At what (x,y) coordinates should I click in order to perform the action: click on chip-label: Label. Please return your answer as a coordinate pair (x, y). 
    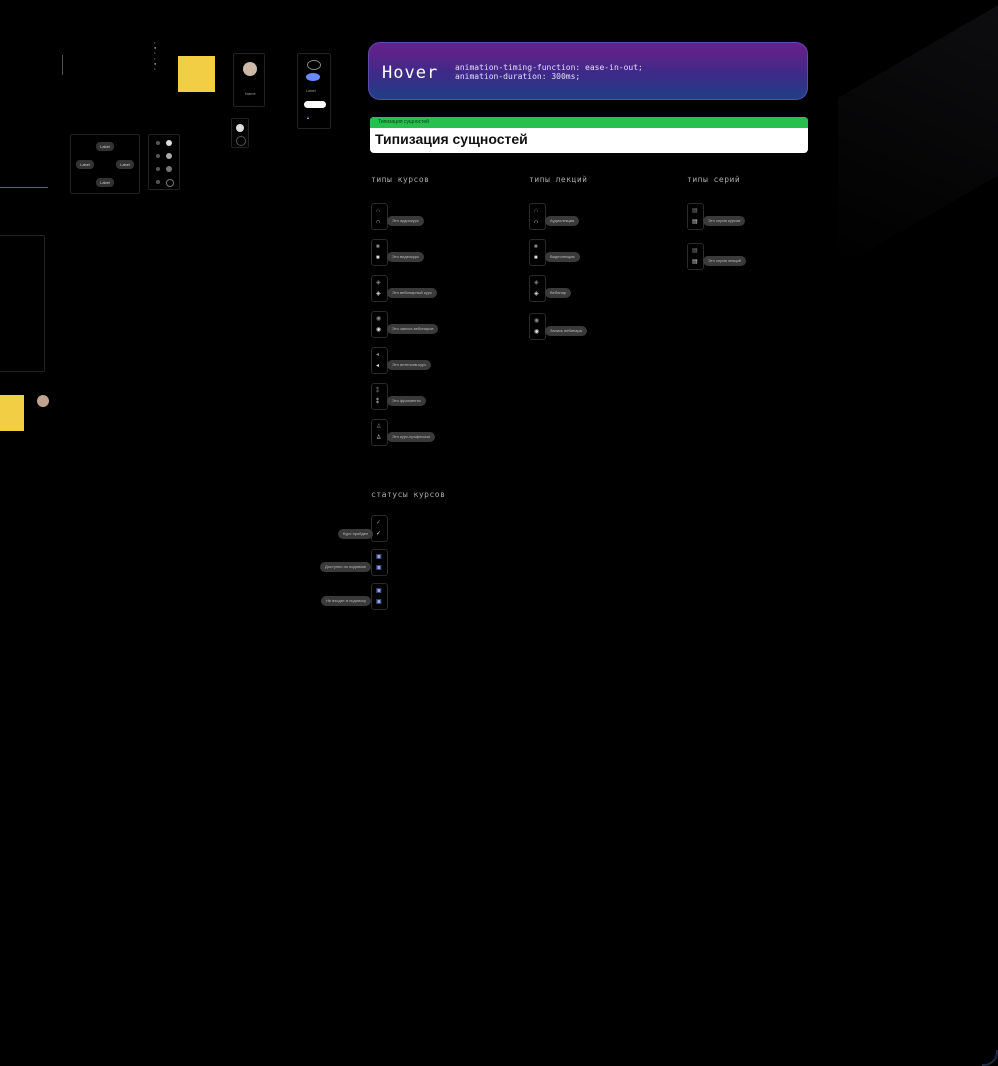
    Looking at the image, I should click on (311, 90).